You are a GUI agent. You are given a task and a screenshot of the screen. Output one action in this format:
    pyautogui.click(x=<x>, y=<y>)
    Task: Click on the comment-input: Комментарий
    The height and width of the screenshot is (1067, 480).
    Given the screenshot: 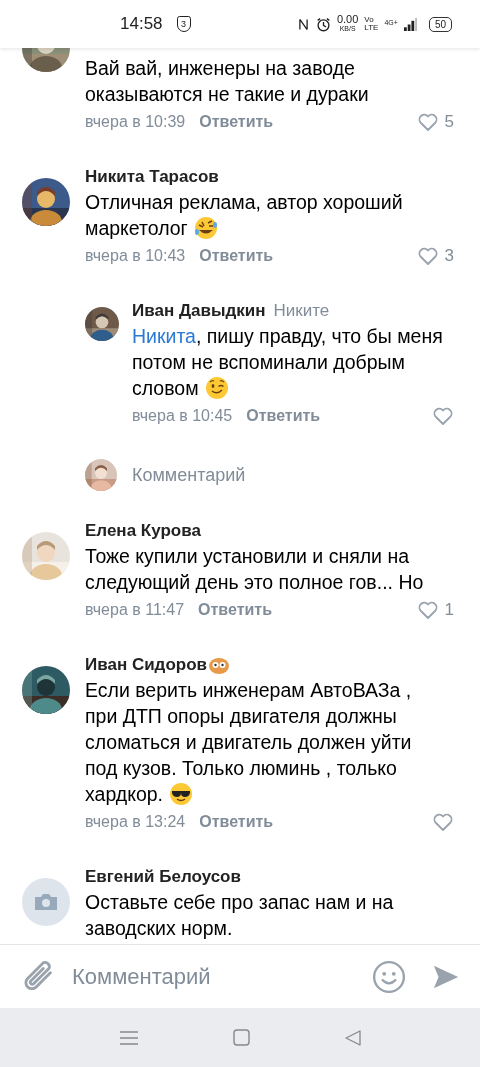 What is the action you would take?
    pyautogui.click(x=221, y=976)
    